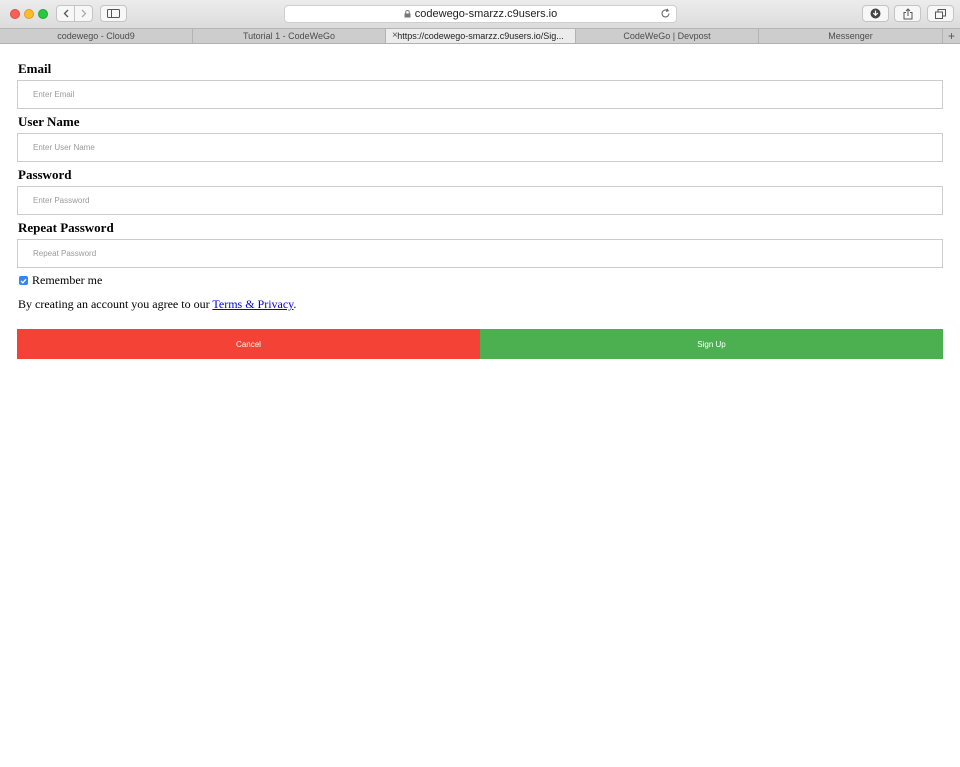 This screenshot has height=767, width=960. What do you see at coordinates (665, 15) in the screenshot?
I see `reload-icon` at bounding box center [665, 15].